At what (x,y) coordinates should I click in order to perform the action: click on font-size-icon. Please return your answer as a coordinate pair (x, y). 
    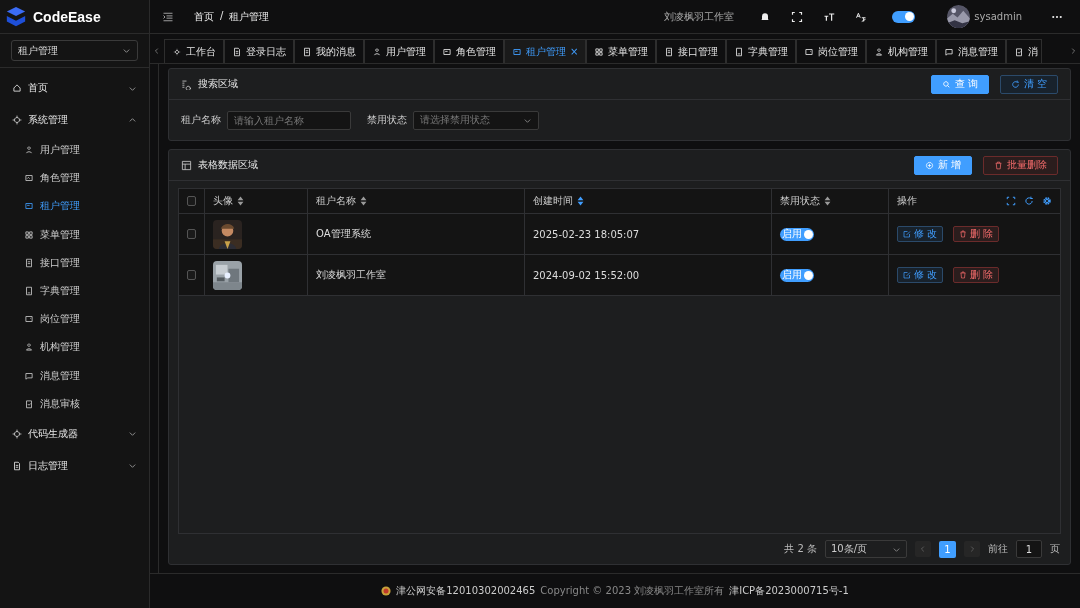
    Looking at the image, I should click on (829, 16).